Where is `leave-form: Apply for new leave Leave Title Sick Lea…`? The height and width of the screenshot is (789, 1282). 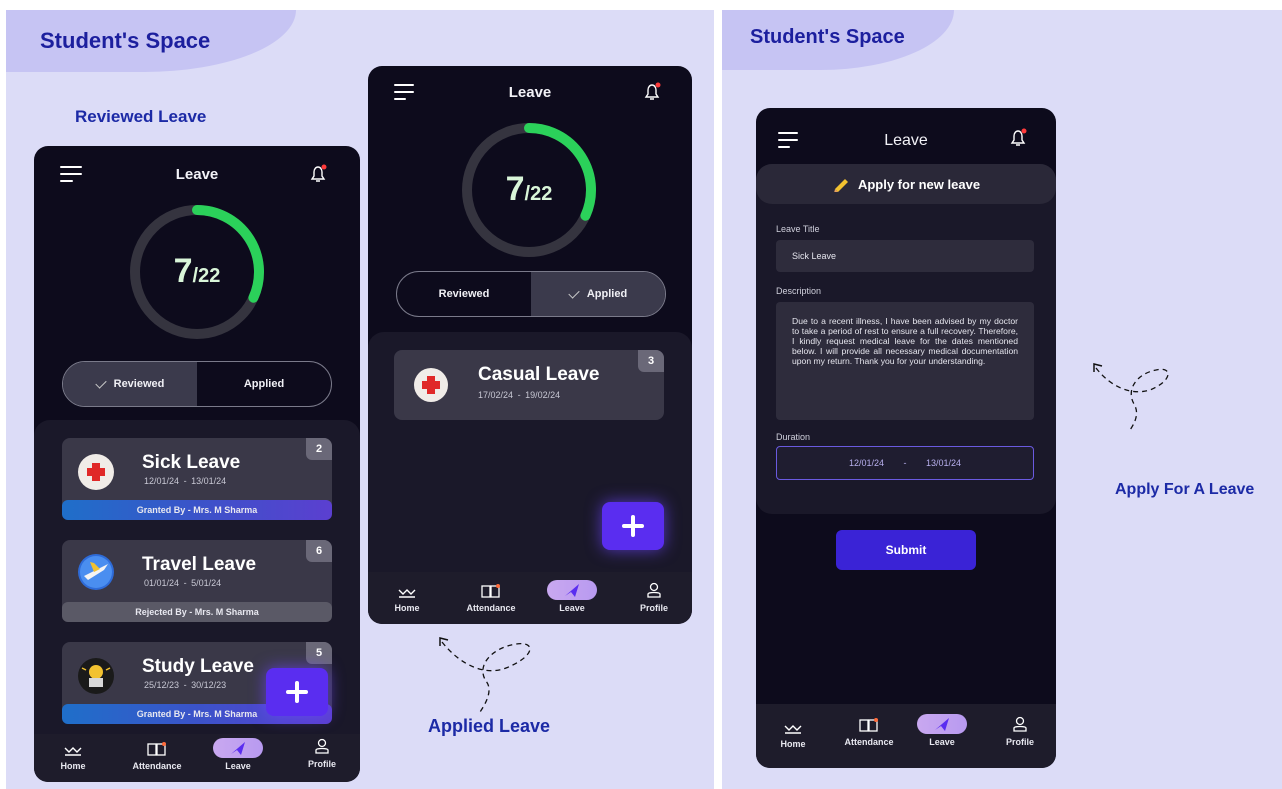 leave-form: Apply for new leave Leave Title Sick Lea… is located at coordinates (906, 339).